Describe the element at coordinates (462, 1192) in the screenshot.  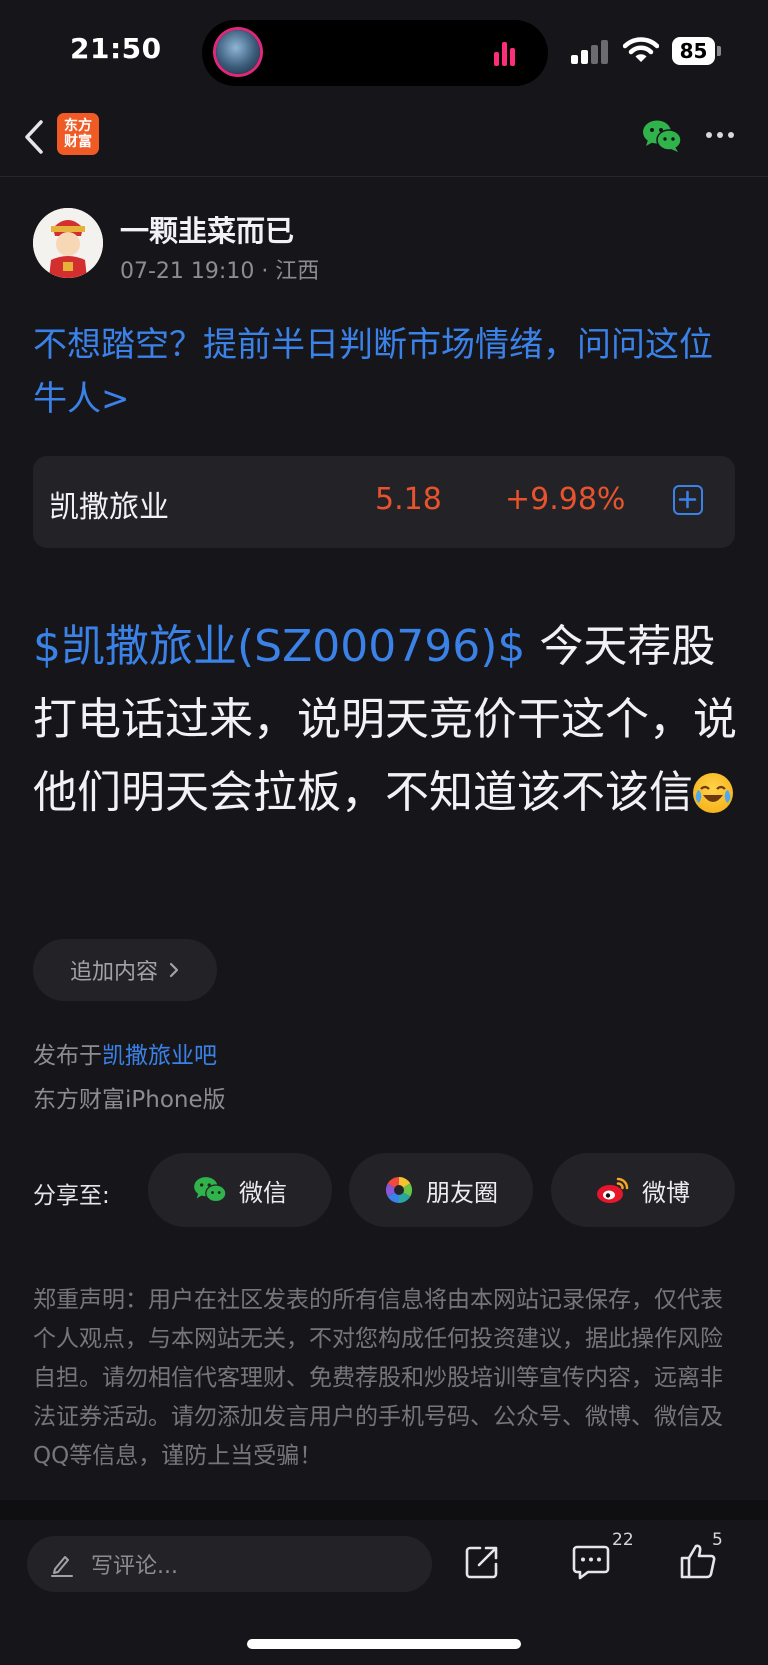
I see `share-moments-label: 朋友圈` at that location.